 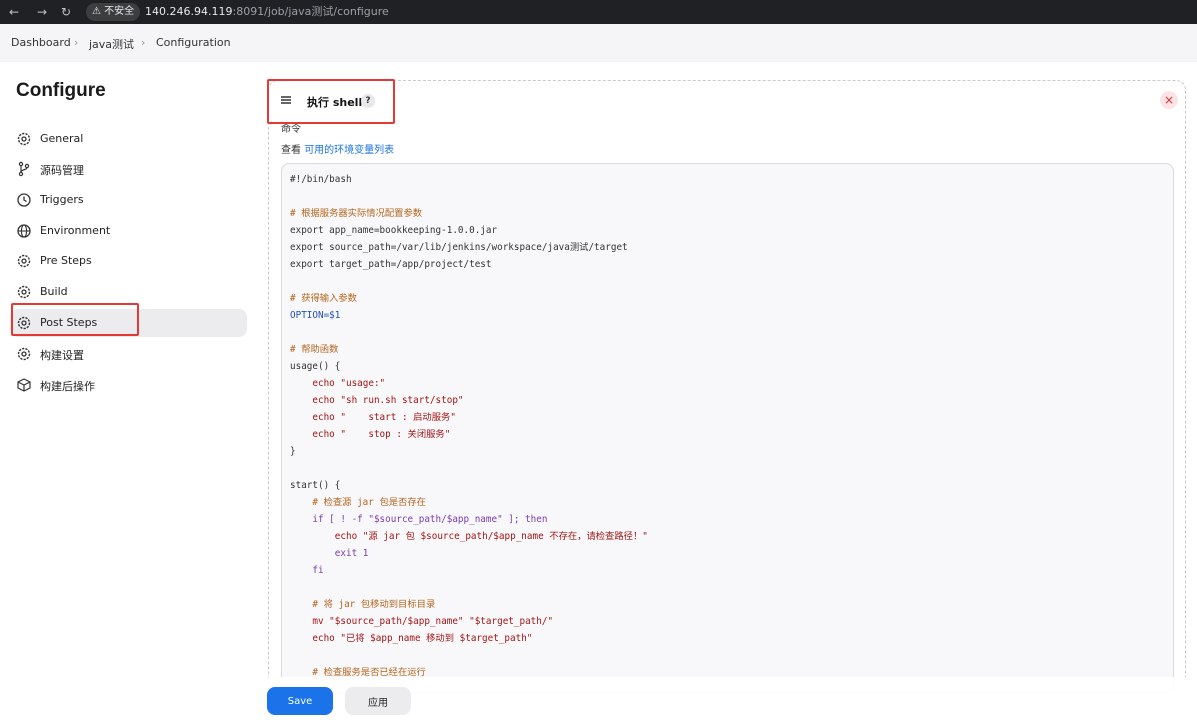 I want to click on apply-button: 应用, so click(x=378, y=701).